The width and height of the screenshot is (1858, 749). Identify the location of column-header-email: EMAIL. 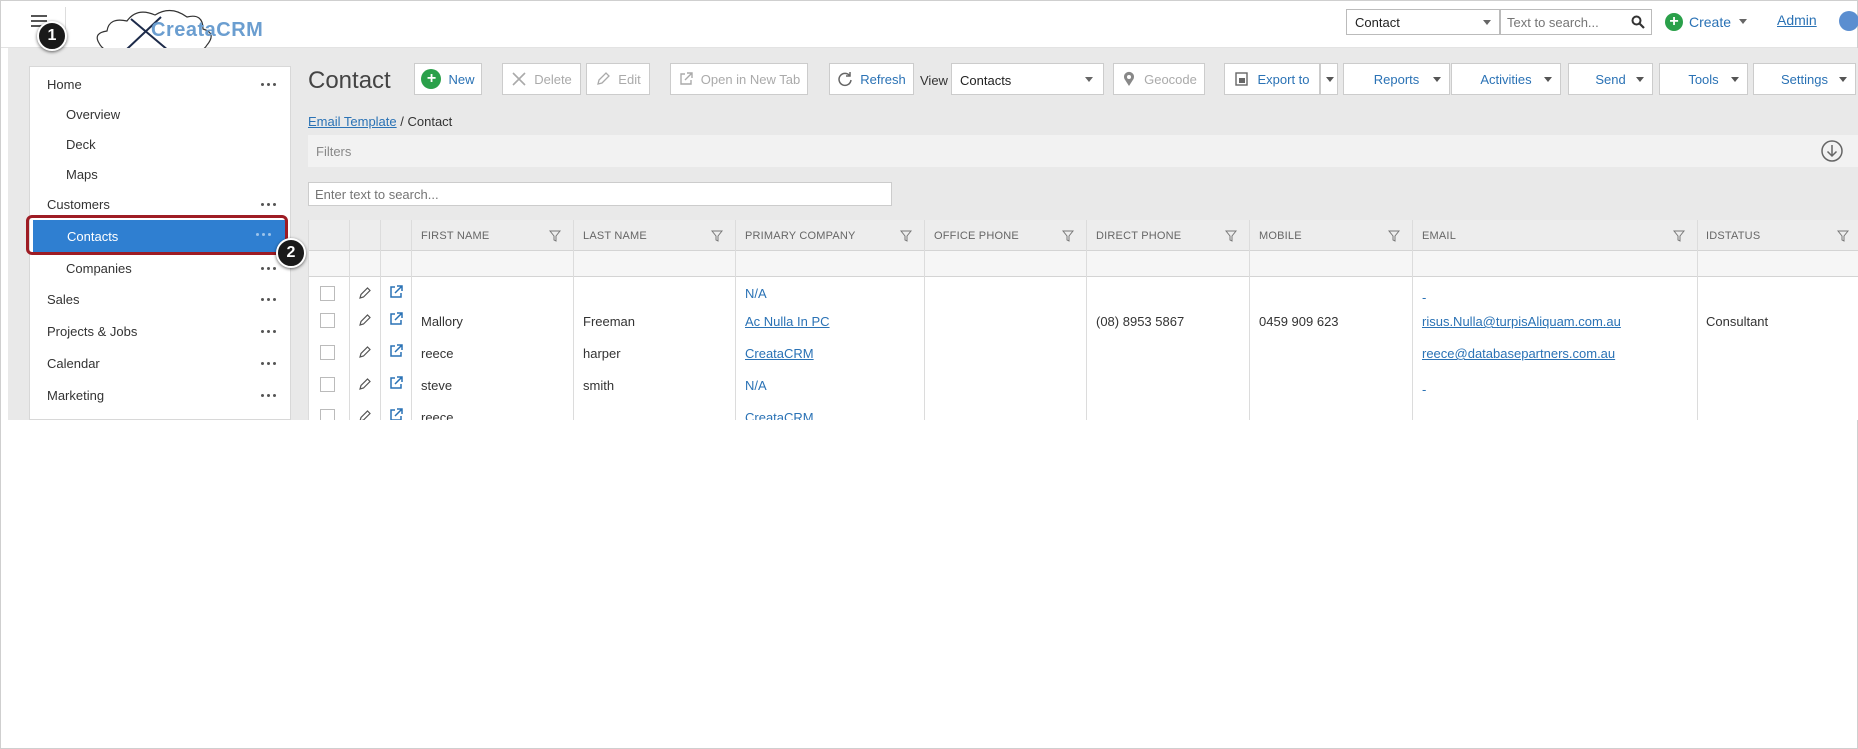
(1439, 236).